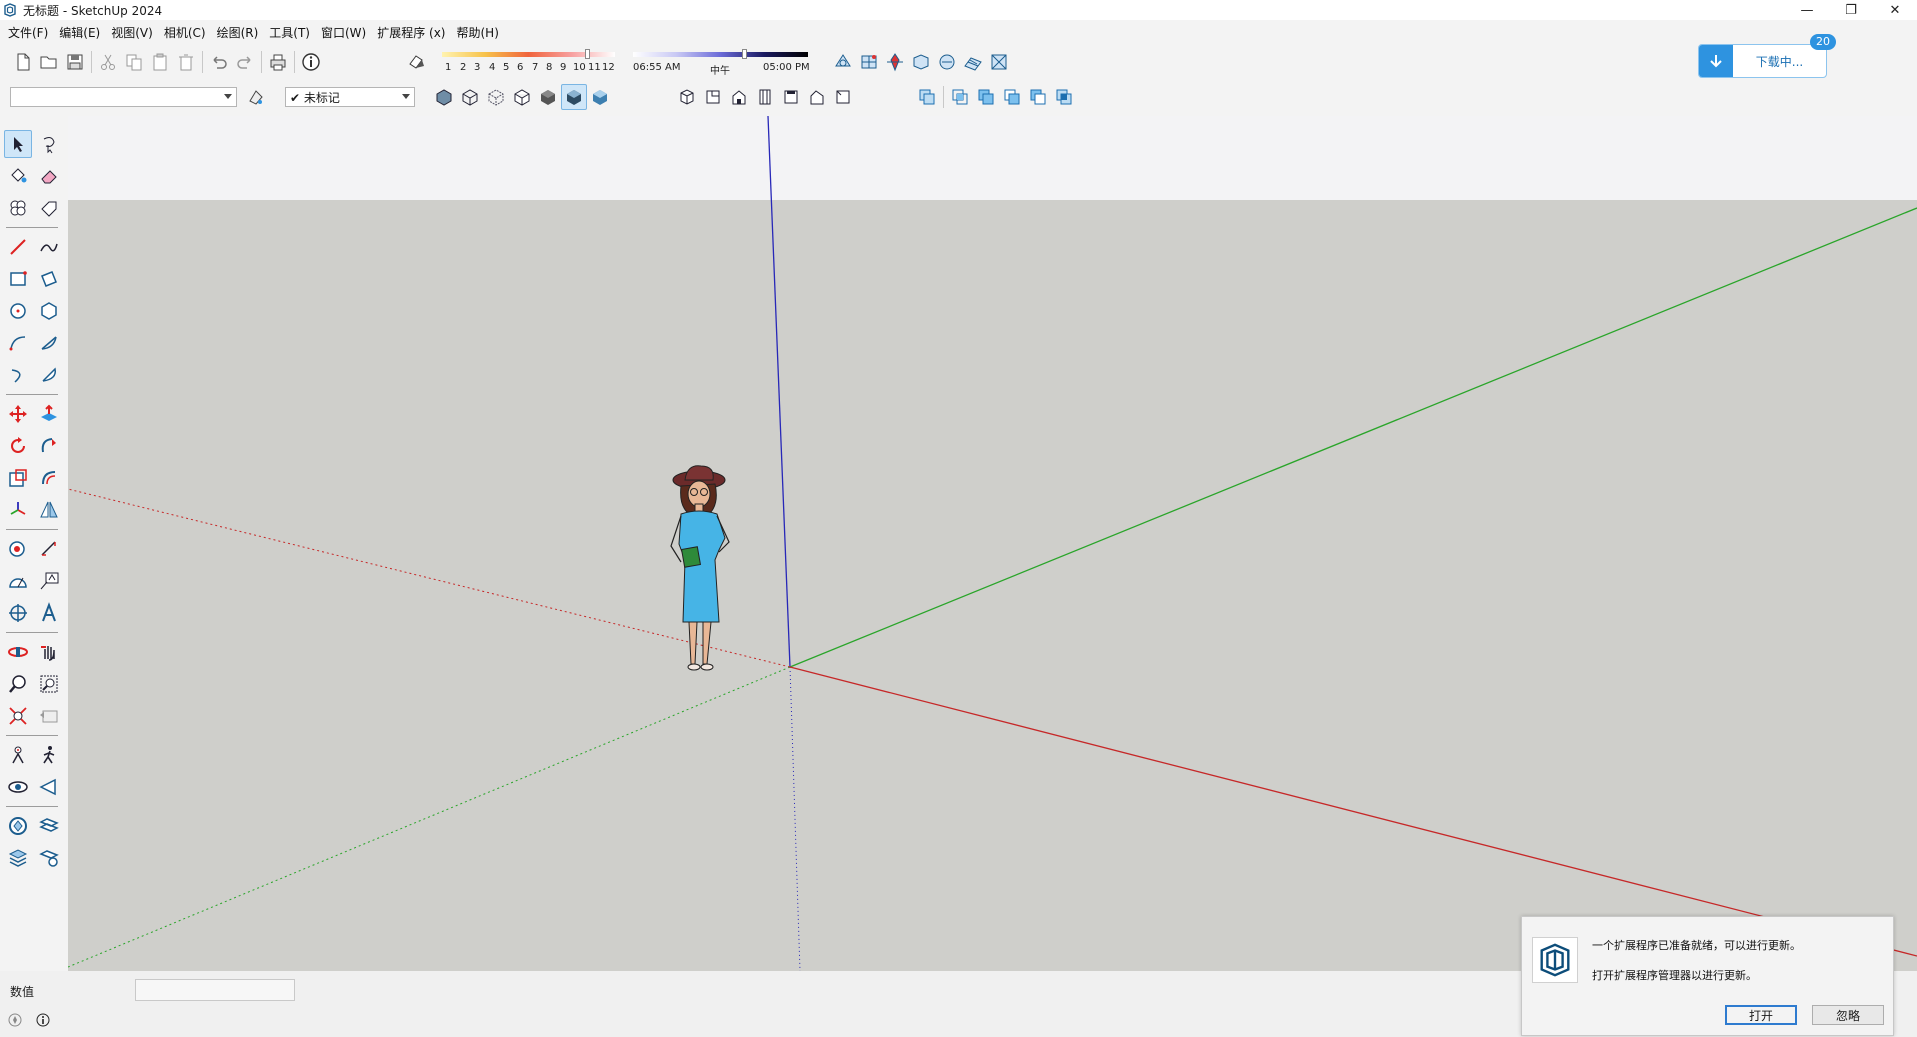  Describe the element at coordinates (219, 62) in the screenshot. I see `undo-icon` at that location.